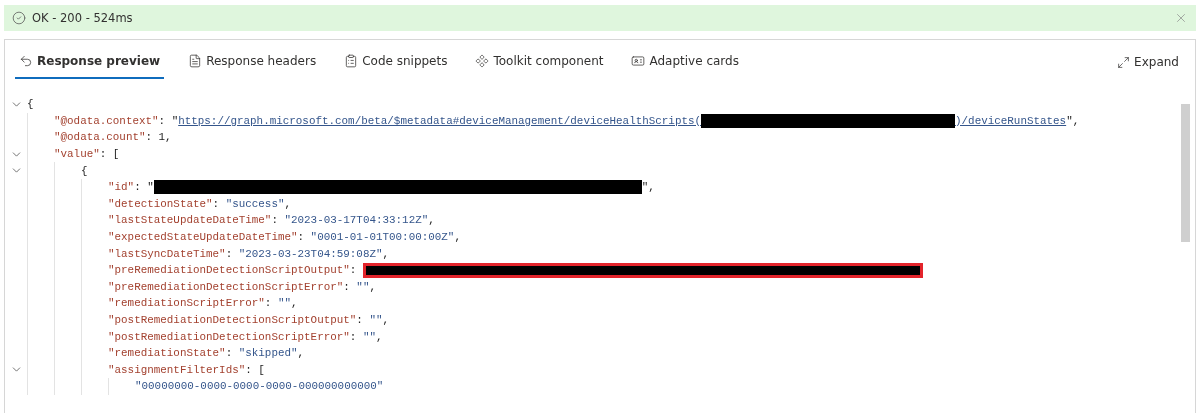  I want to click on json-key: "lastSyncDateTime", so click(167, 253).